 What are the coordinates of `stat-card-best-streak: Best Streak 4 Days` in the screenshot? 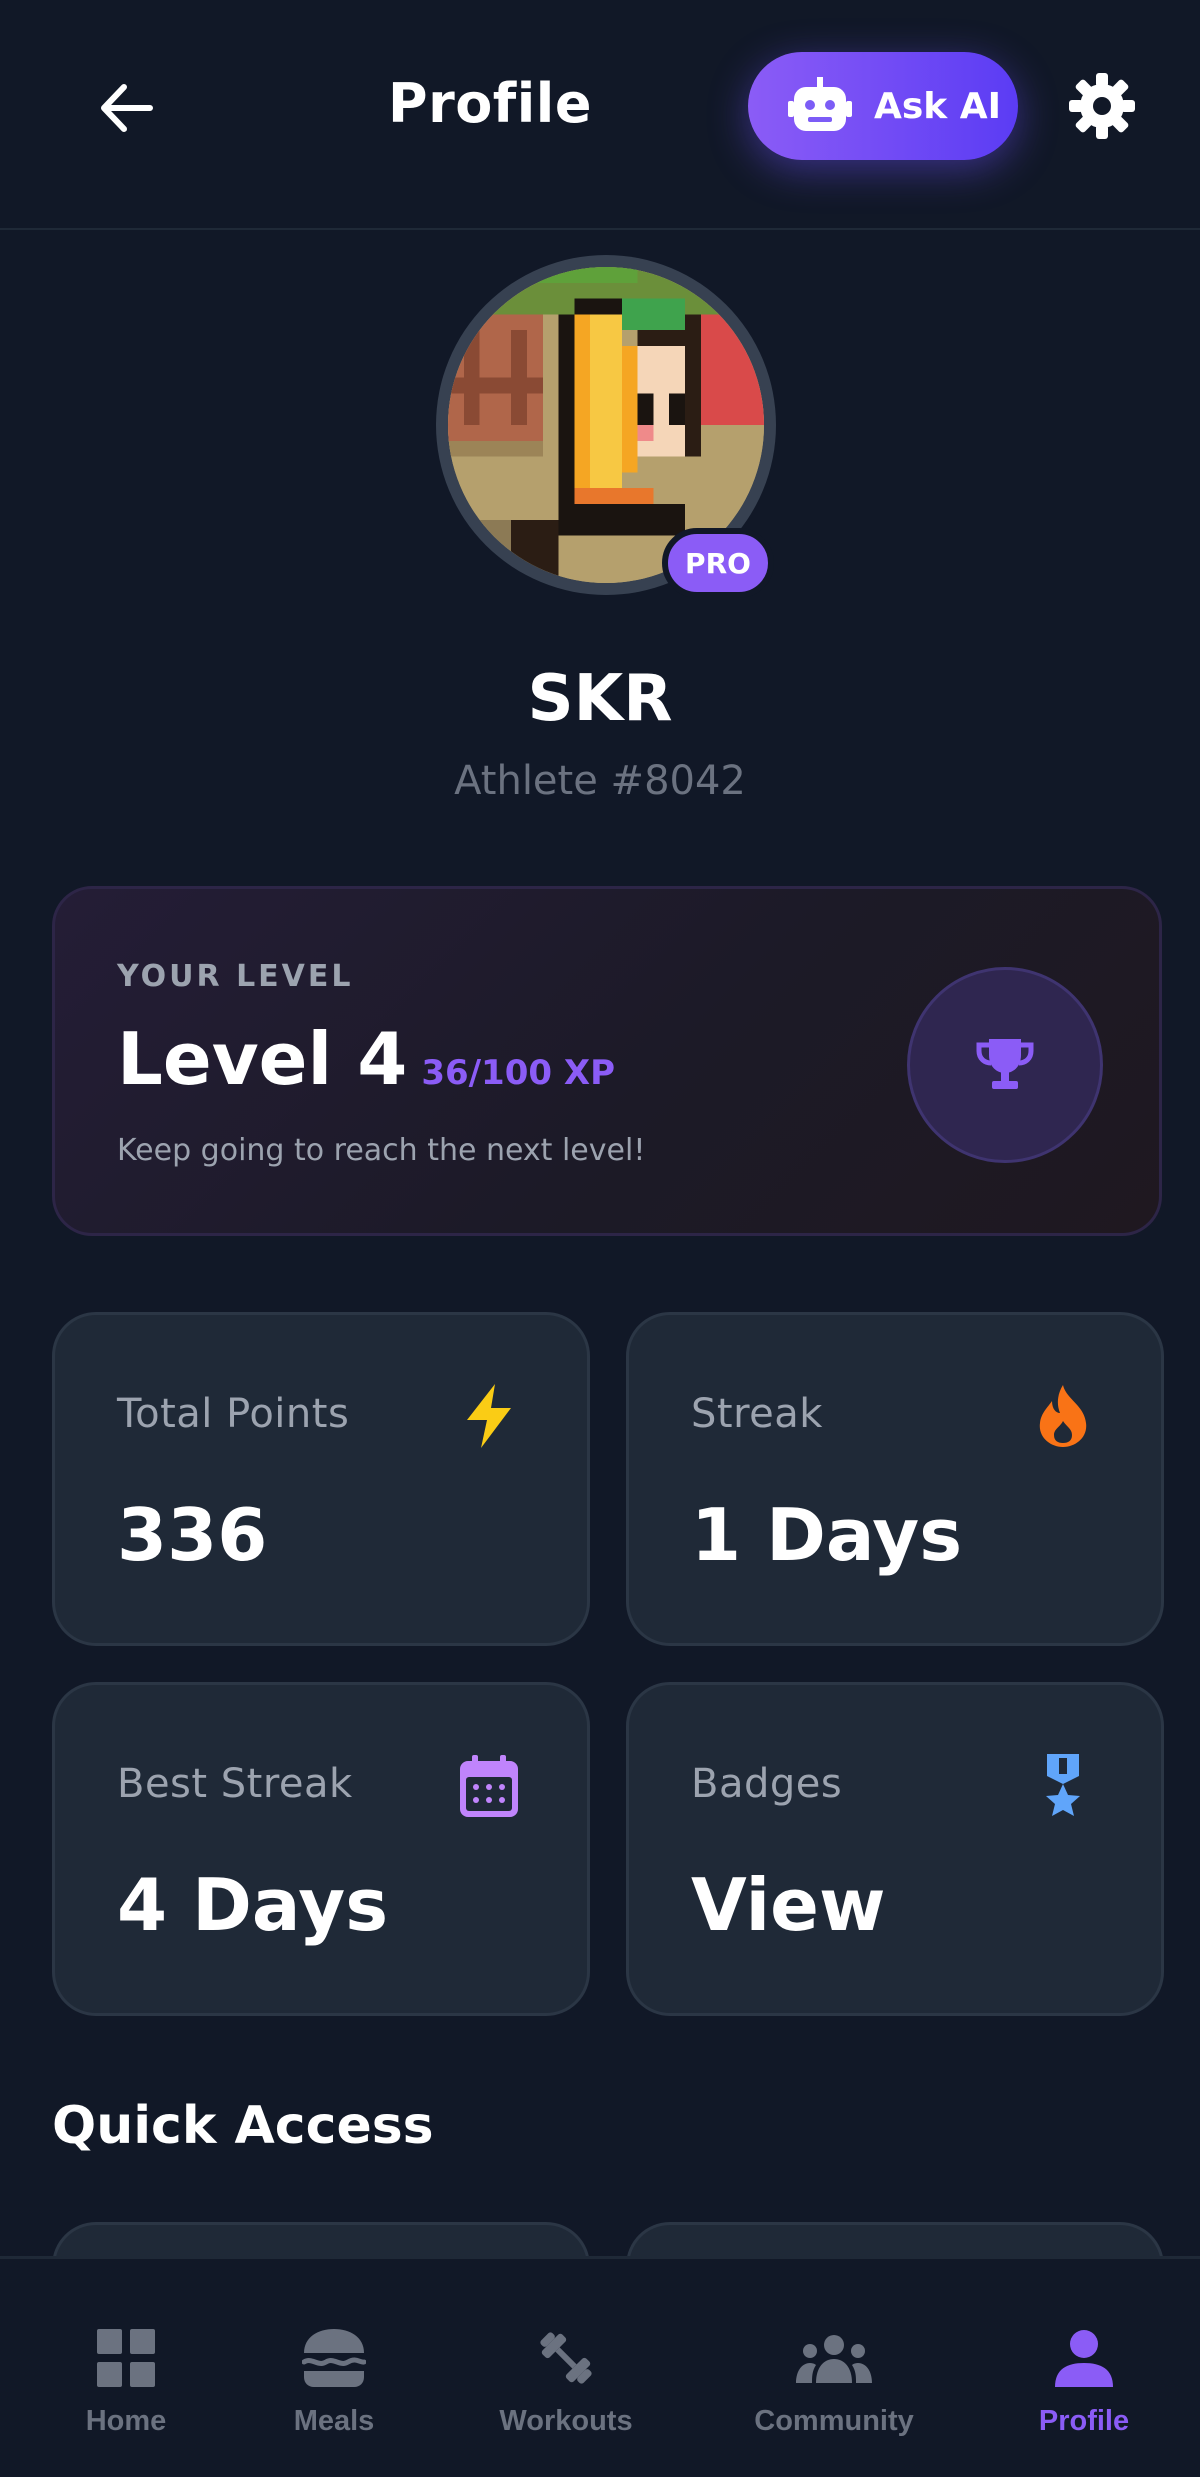 It's located at (321, 1849).